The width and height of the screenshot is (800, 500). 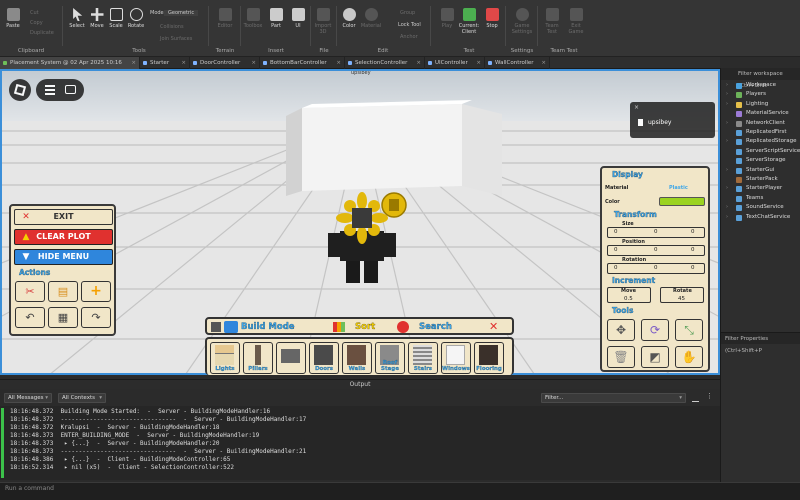 What do you see at coordinates (165, 63) in the screenshot?
I see `tab-starter: Starter ×` at bounding box center [165, 63].